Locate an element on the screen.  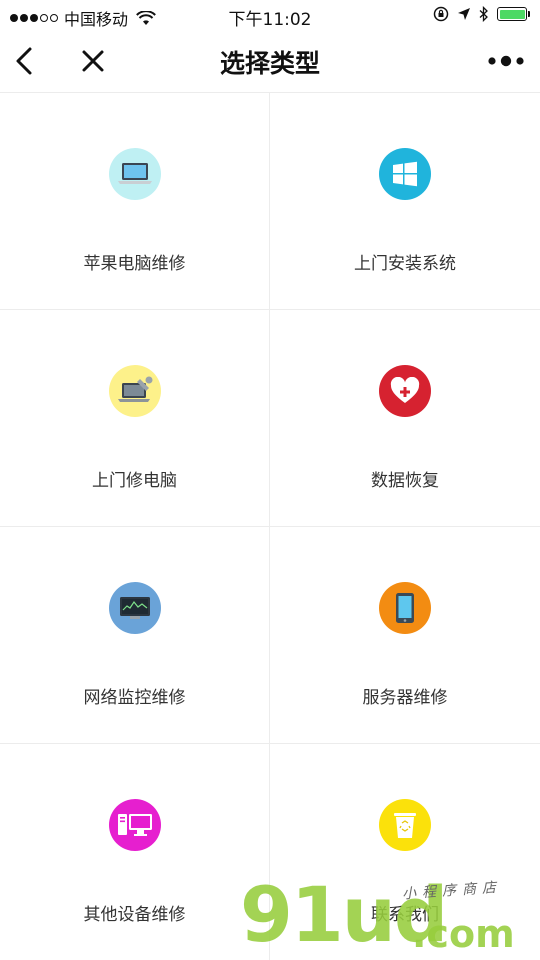
tile-onsite-pc-repair: 上门修电脑 is located at coordinates (135, 418).